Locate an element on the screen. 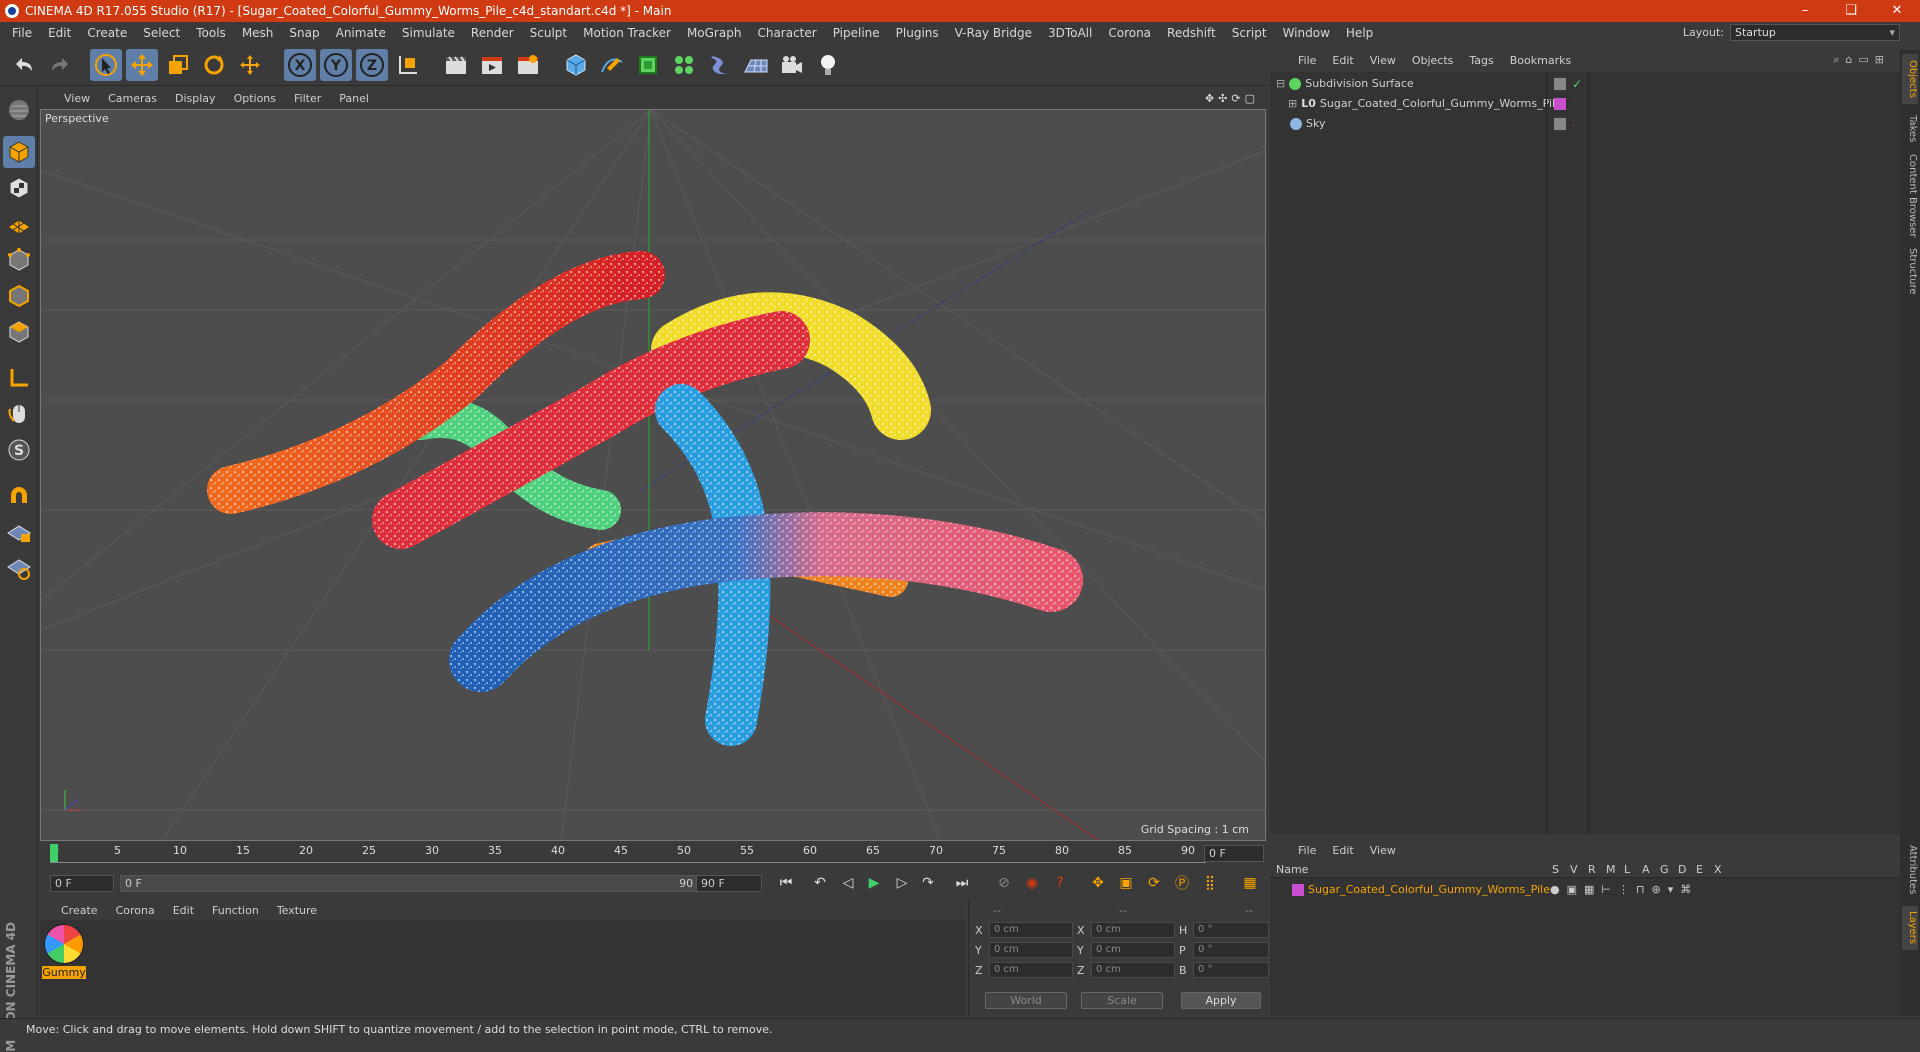 The height and width of the screenshot is (1052, 1920). start-frame-field: 0 F is located at coordinates (82, 883).